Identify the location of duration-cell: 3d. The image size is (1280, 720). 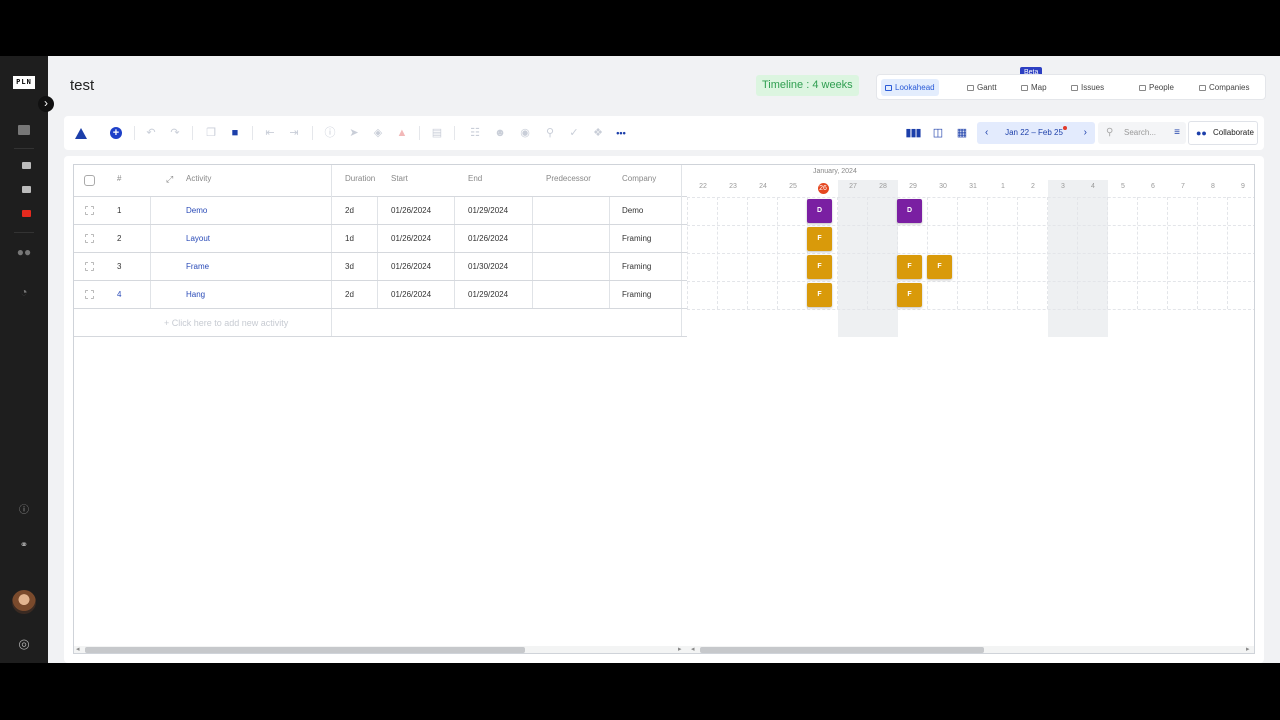
(349, 266).